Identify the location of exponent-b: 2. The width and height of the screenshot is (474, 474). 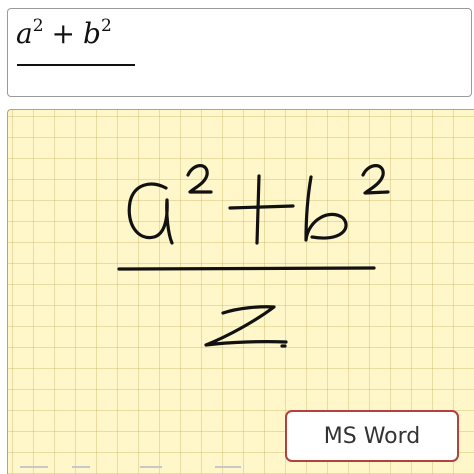
(106, 26).